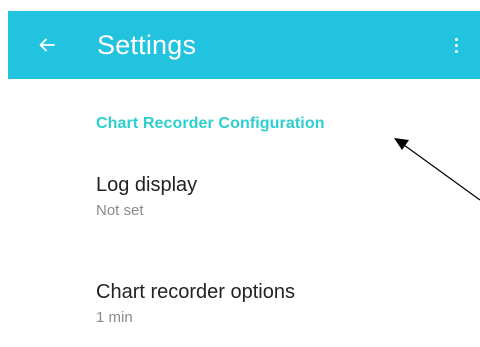 The width and height of the screenshot is (480, 347). I want to click on pref-log-display-summary: Not set, so click(120, 210).